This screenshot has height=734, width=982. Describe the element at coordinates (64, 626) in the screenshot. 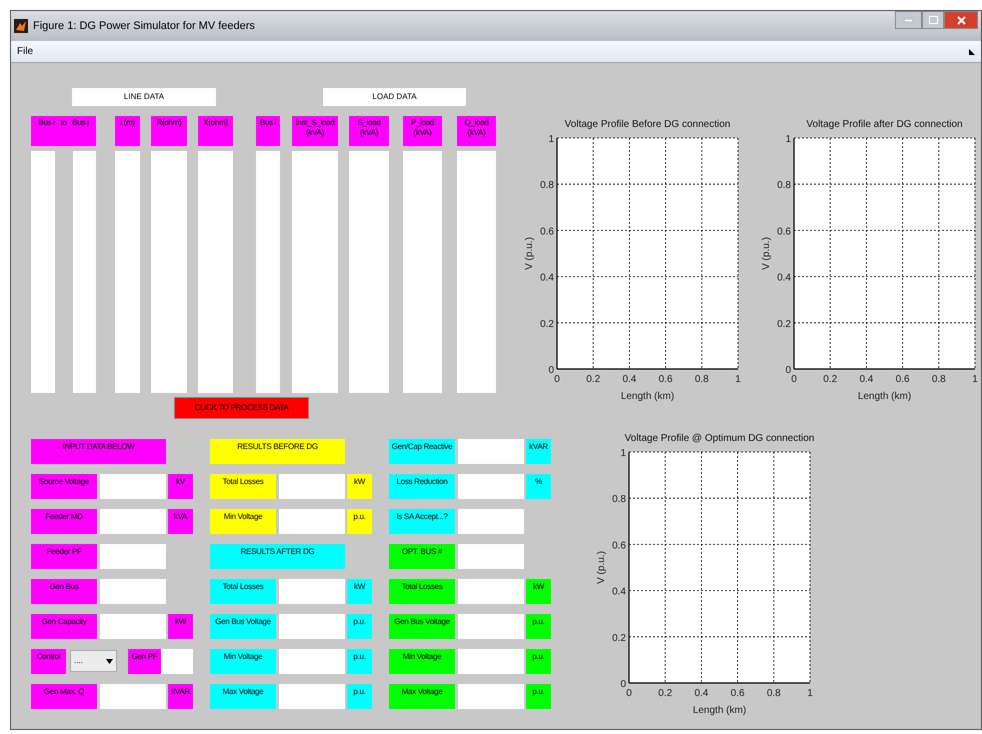

I see `field-label: Gen Capacity` at that location.